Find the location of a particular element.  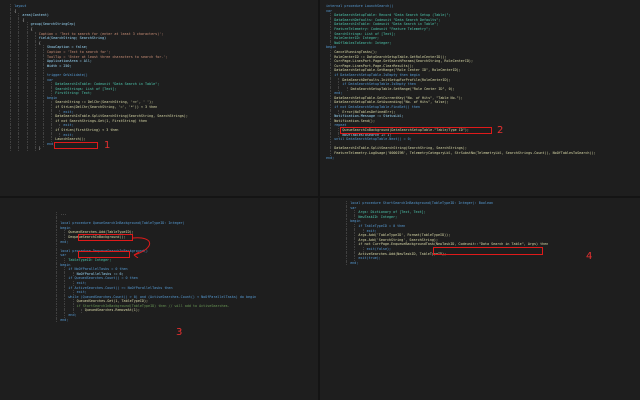

annotation-number-2: 2 is located at coordinates (500, 130).